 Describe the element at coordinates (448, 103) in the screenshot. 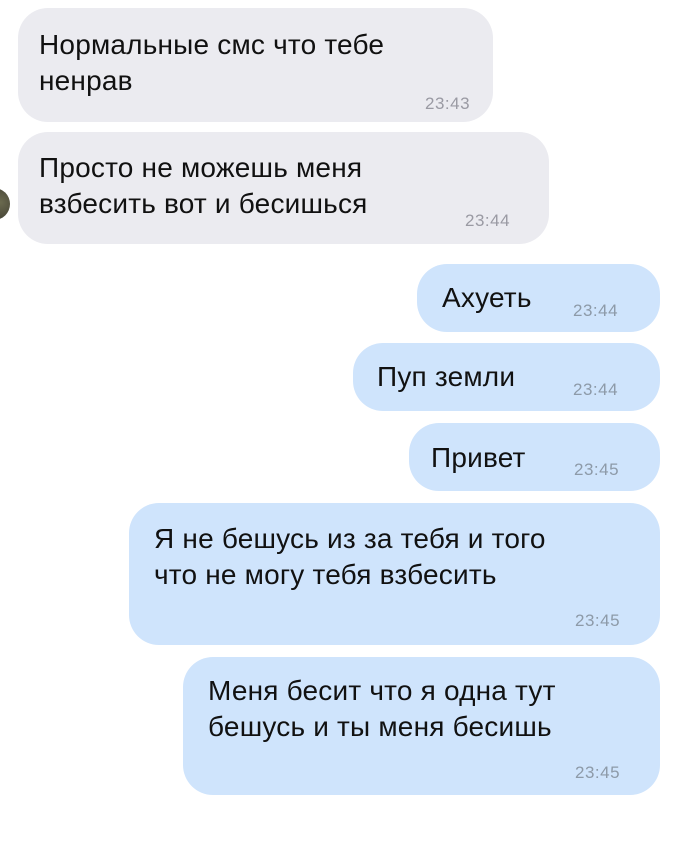

I see `message-time: 23:43` at that location.